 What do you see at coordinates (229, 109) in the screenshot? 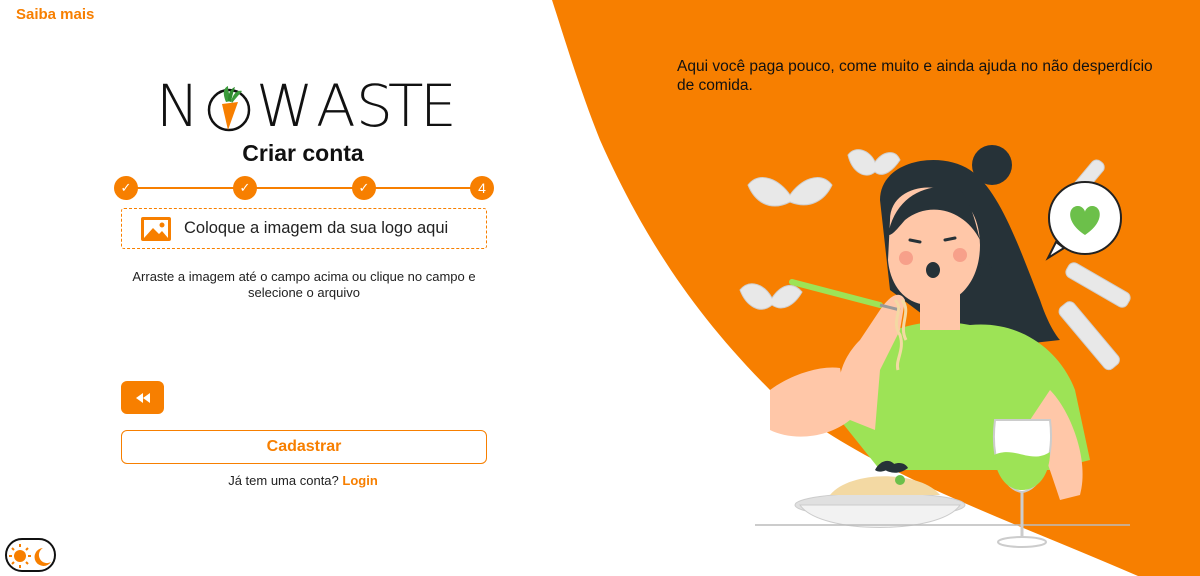
I see `carrot-icon` at bounding box center [229, 109].